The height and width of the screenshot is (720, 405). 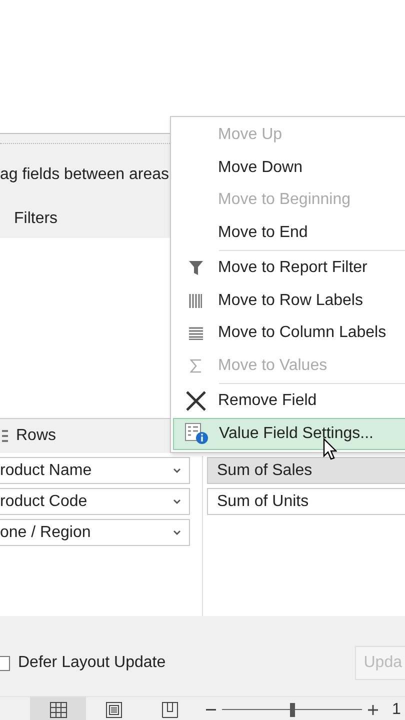 I want to click on sigma-icon, so click(x=196, y=365).